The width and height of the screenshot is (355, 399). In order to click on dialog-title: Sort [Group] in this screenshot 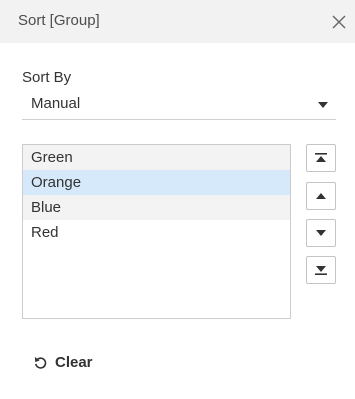, I will do `click(59, 20)`.